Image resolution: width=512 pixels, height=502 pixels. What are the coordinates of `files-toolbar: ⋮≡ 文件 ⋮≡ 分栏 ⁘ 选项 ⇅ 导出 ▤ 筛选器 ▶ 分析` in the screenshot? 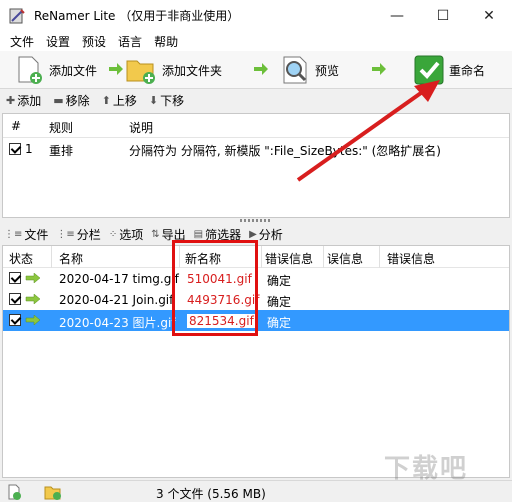 It's located at (256, 234).